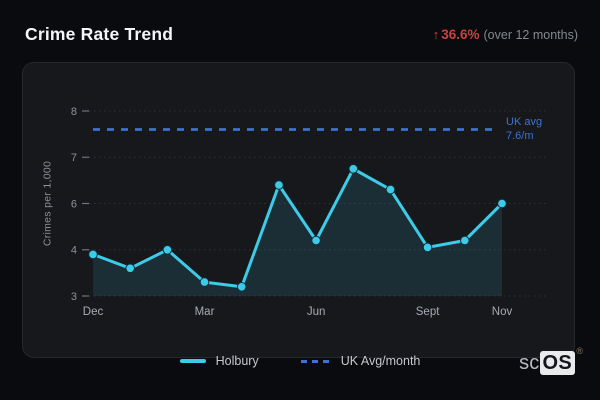 This screenshot has width=600, height=400. Describe the element at coordinates (167, 250) in the screenshot. I see `data-point-feb` at that location.